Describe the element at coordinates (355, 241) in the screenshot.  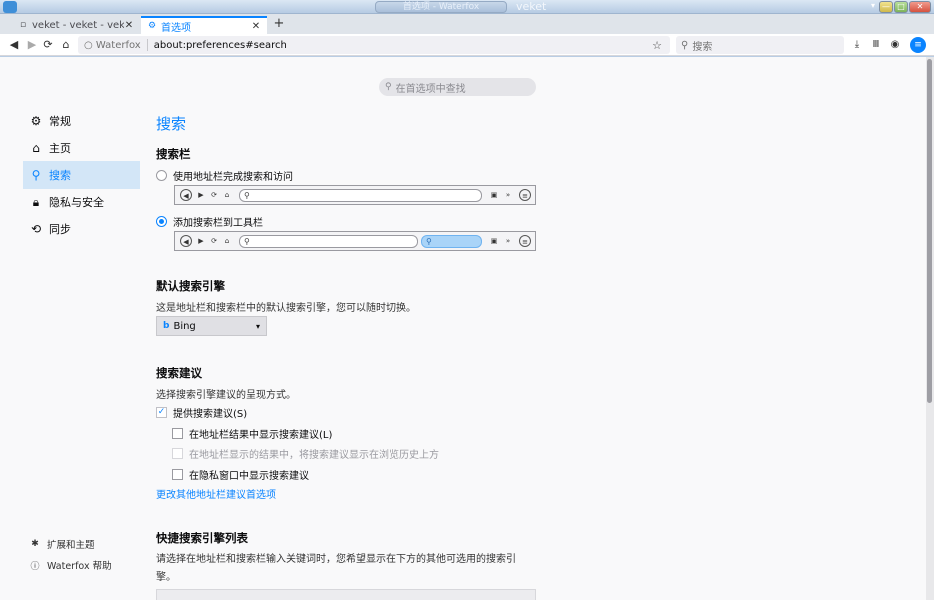
I see `toolbar-preview-illustration: ◀ ▶ ⟳ ⌂ ⚲ ⚲ ▣ » ≡` at that location.